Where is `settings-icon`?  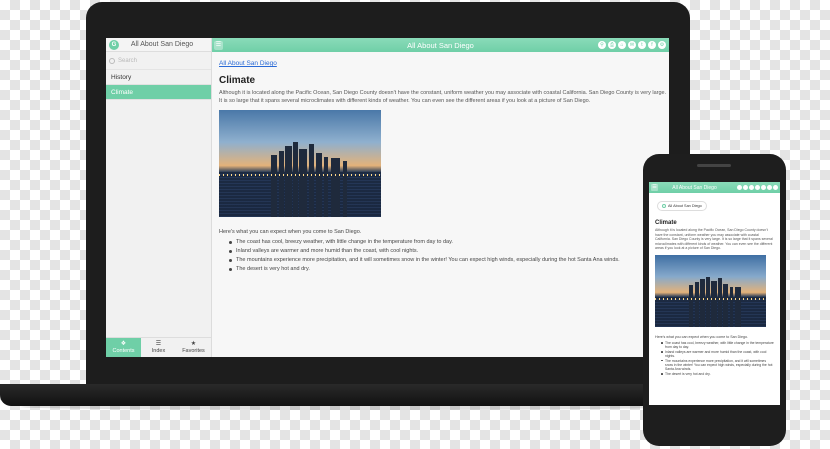
settings-icon is located at coordinates (775, 187).